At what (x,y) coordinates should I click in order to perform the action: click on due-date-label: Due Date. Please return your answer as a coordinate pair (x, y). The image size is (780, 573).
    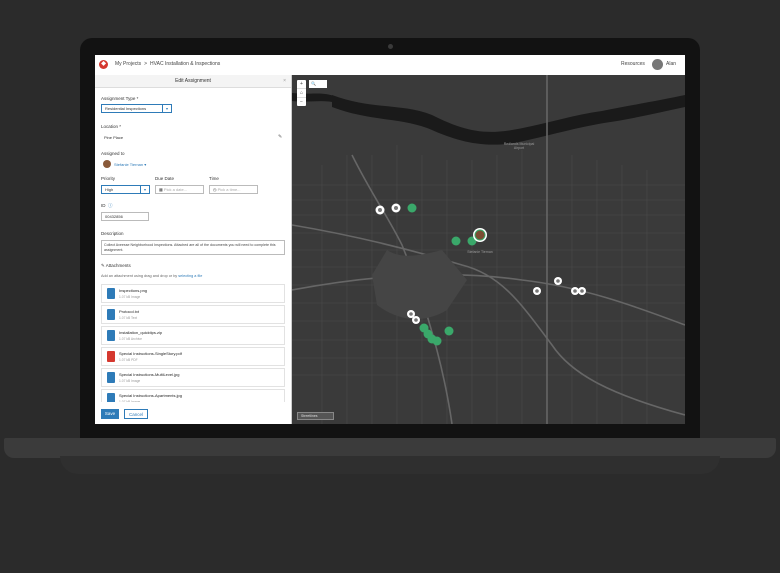
    Looking at the image, I should click on (165, 178).